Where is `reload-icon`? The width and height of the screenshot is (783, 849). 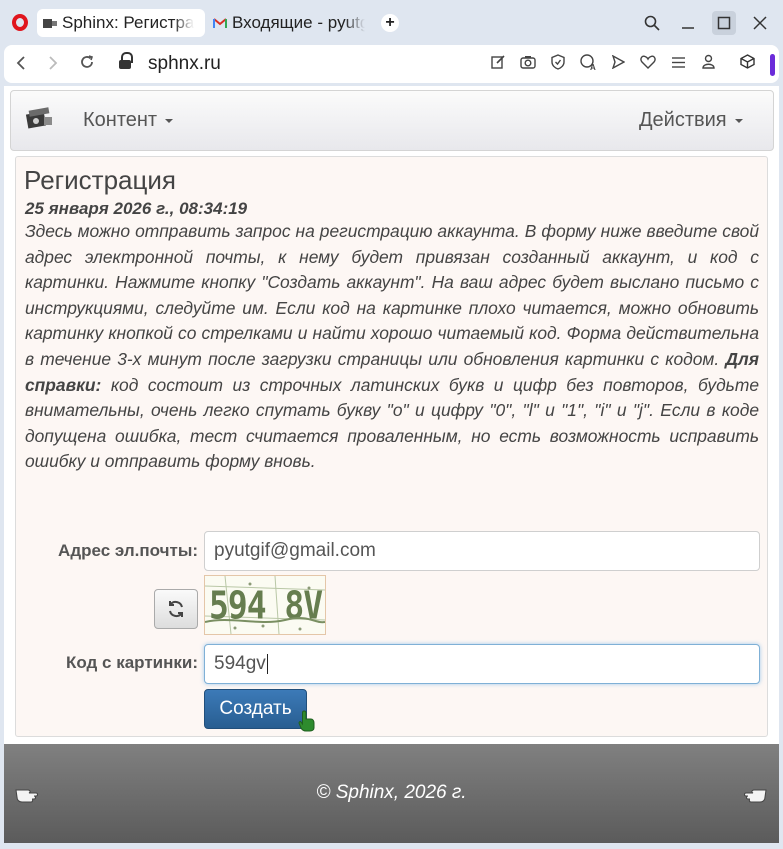 reload-icon is located at coordinates (87, 64).